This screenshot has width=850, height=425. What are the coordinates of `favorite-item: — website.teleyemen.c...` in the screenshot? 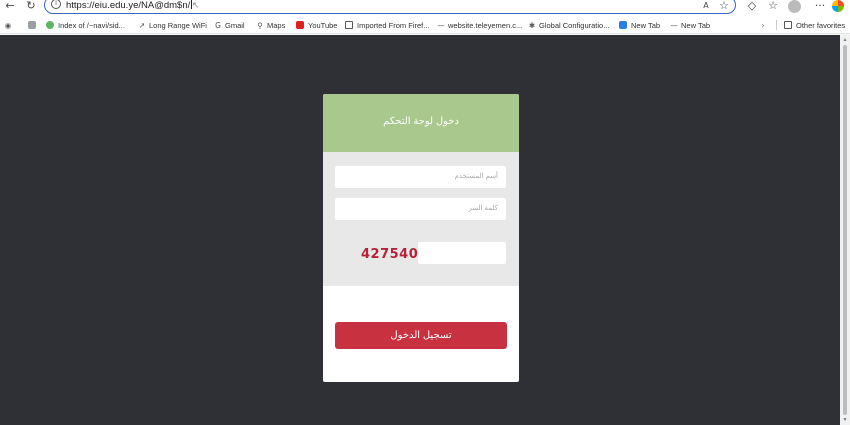 It's located at (479, 25).